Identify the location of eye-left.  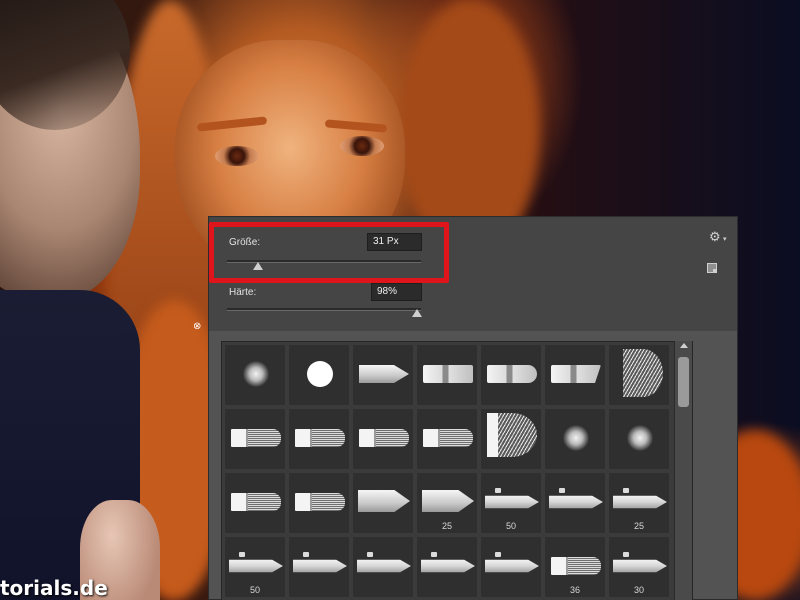
(237, 156).